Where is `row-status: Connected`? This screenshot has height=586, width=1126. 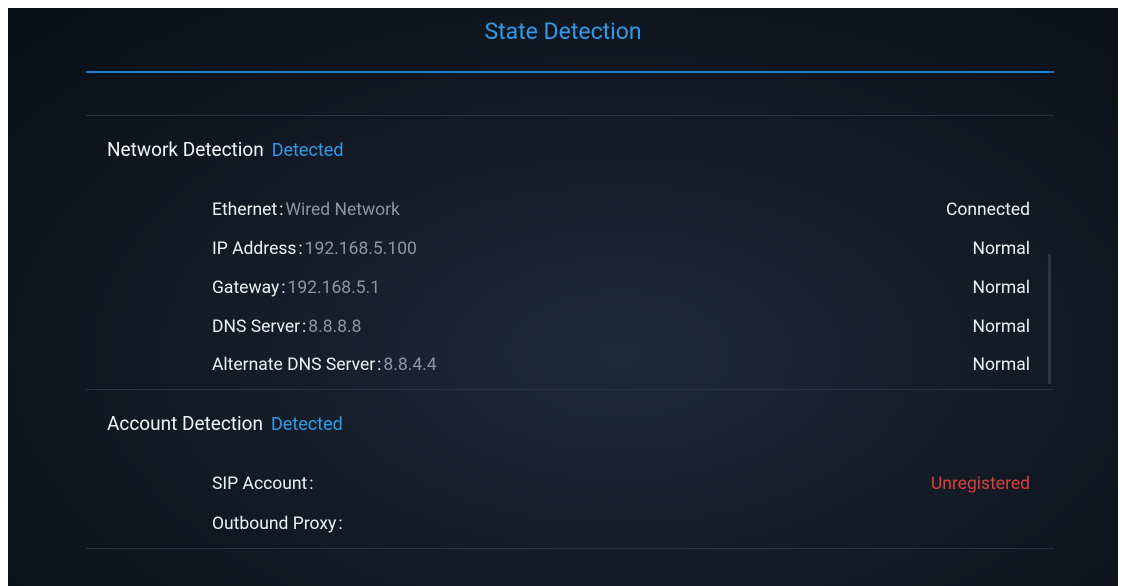 row-status: Connected is located at coordinates (987, 210).